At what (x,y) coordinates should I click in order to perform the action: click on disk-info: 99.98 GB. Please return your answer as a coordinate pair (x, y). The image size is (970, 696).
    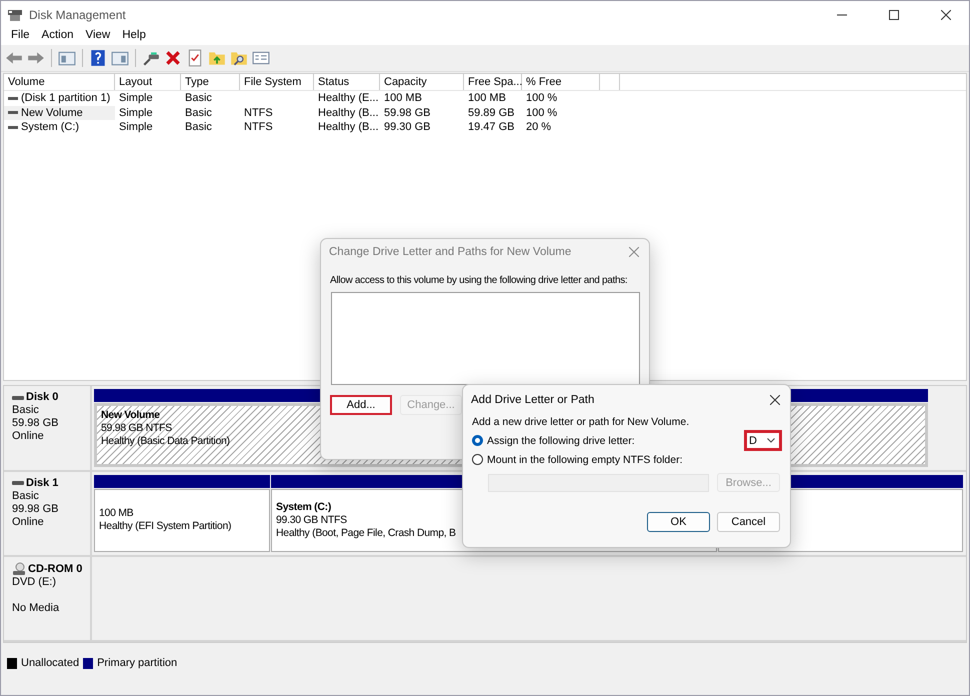
    Looking at the image, I should click on (36, 509).